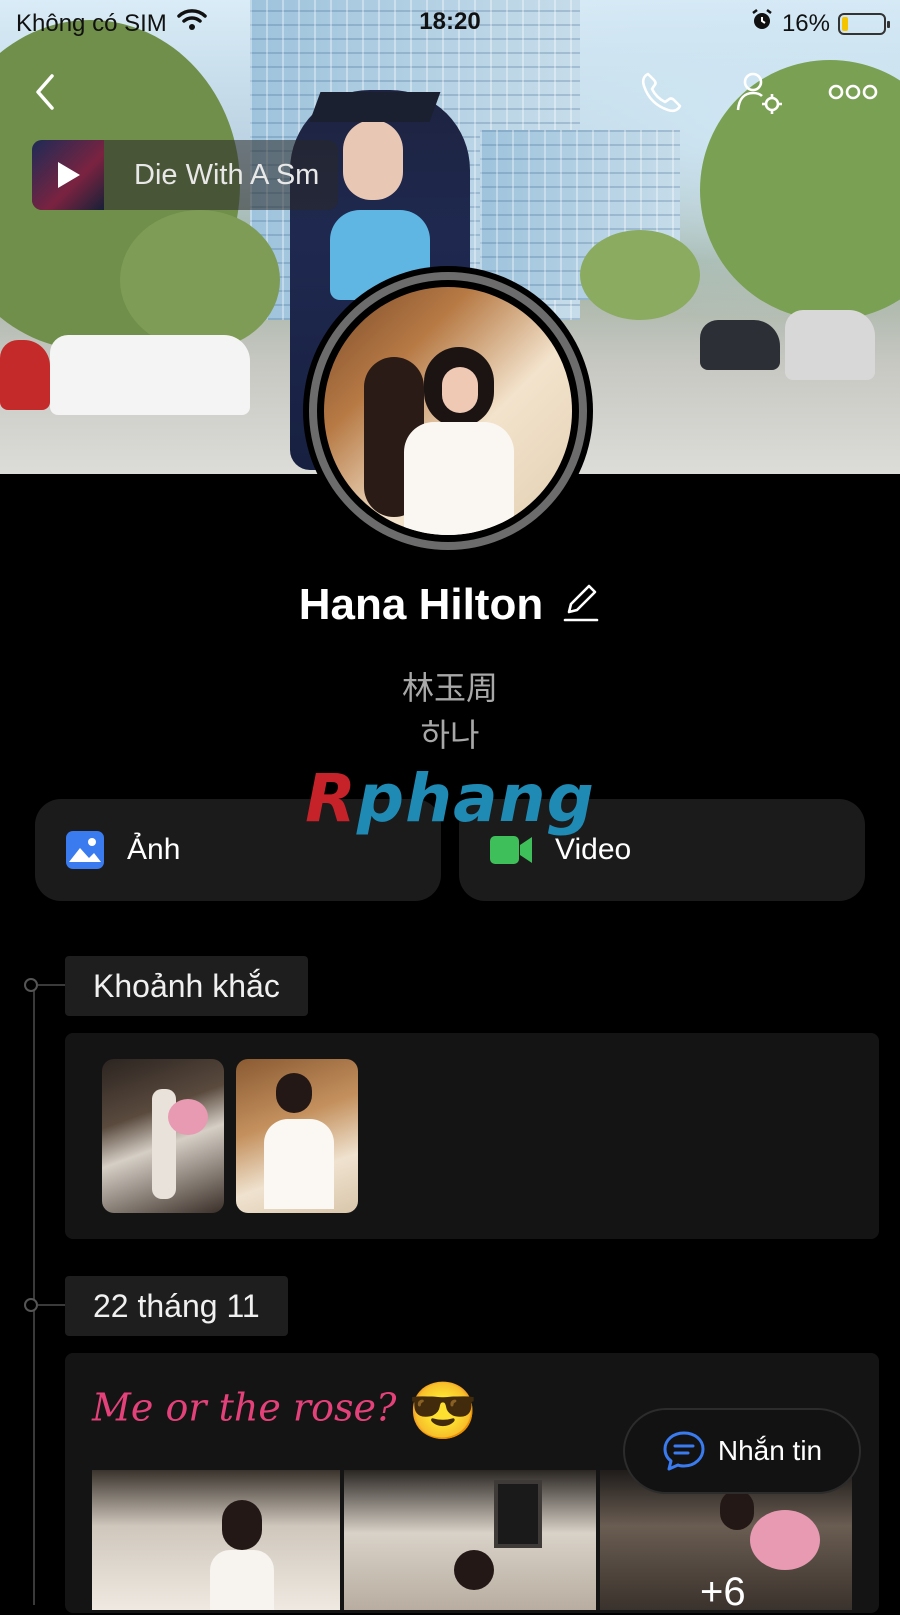  Describe the element at coordinates (770, 1450) in the screenshot. I see `send-message-label: Nhắn tin` at that location.